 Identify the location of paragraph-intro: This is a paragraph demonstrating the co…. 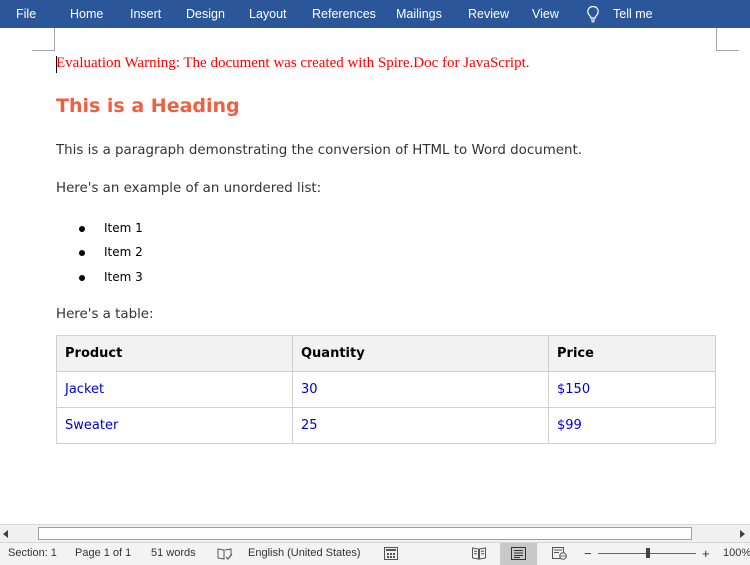
(319, 150).